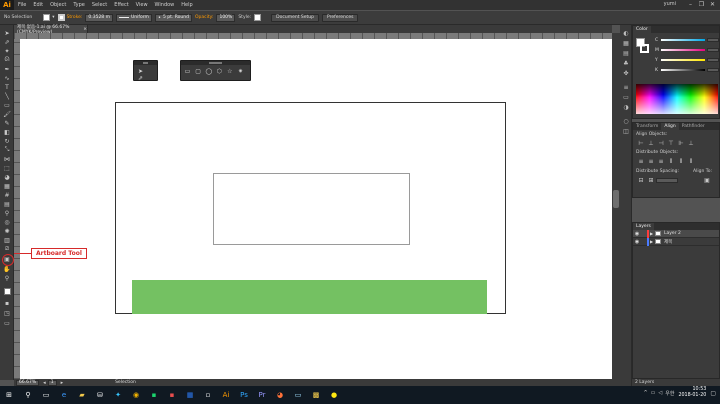  What do you see at coordinates (309, 297) in the screenshot?
I see `green-rectangle-shape` at bounding box center [309, 297].